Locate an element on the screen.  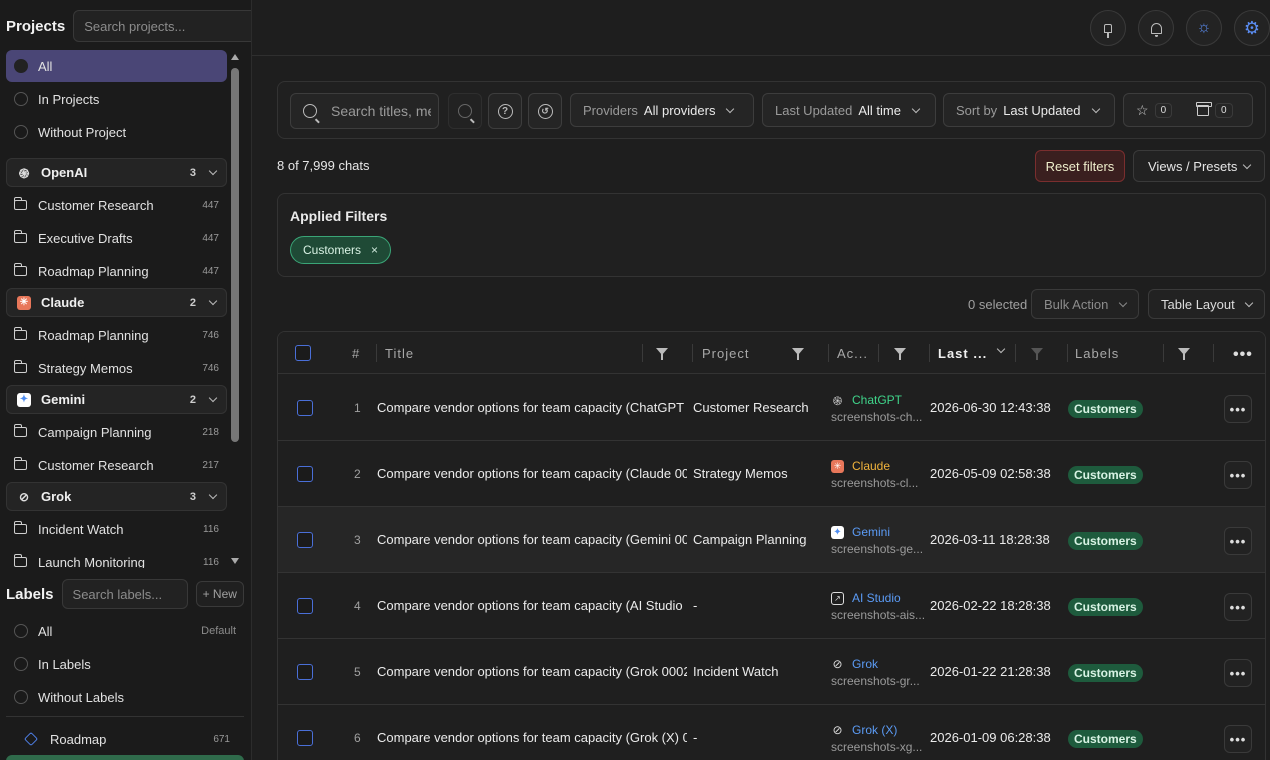
sort-desc-icon is located at coordinates (1001, 349).